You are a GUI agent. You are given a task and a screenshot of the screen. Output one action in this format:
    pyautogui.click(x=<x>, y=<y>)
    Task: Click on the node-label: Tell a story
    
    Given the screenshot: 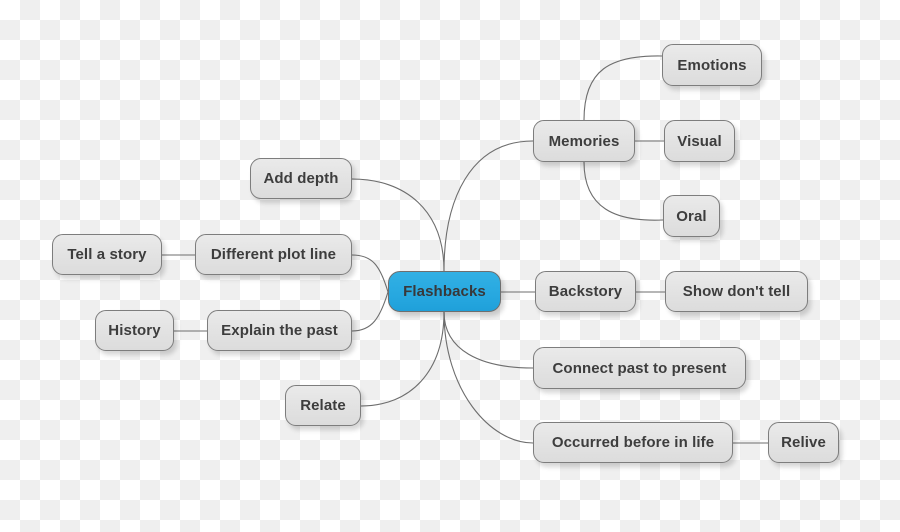 What is the action you would take?
    pyautogui.click(x=107, y=254)
    